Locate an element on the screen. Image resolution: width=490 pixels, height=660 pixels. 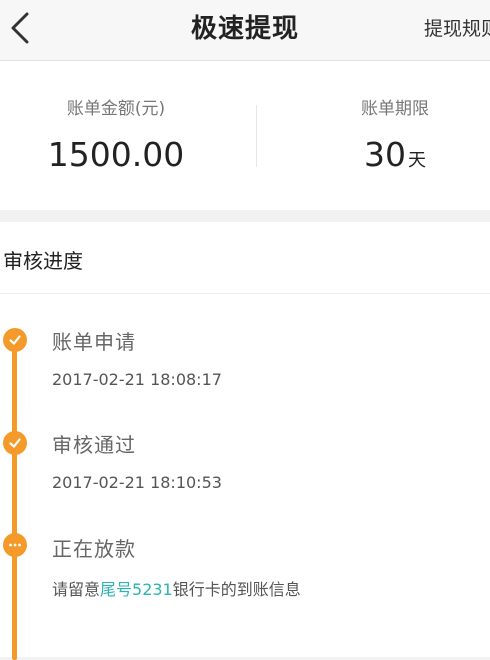
step-time: 2017-02-21 18:08:17 is located at coordinates (137, 379).